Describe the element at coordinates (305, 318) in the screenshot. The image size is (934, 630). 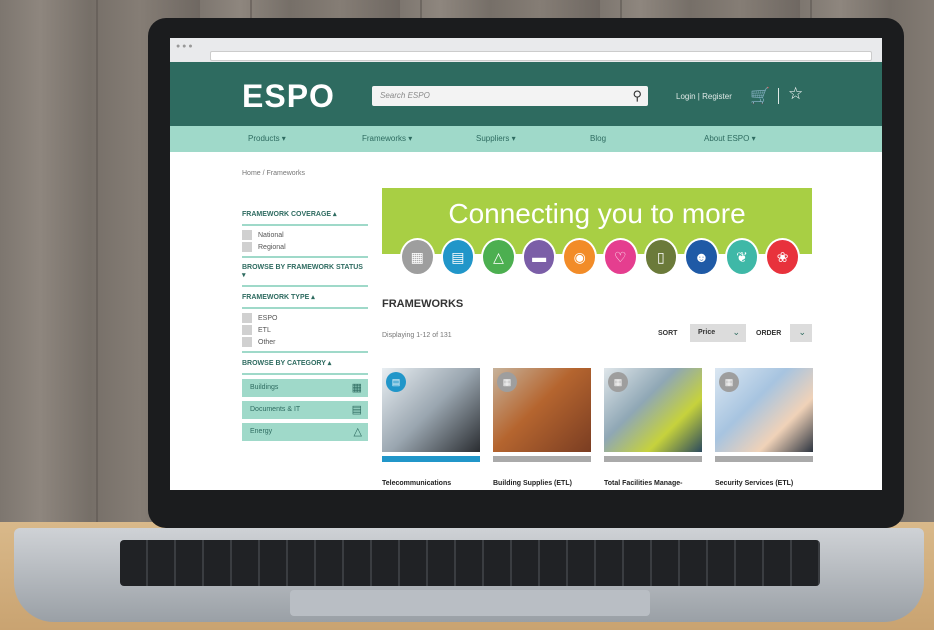
I see `checkbox-espo: ESPO` at that location.